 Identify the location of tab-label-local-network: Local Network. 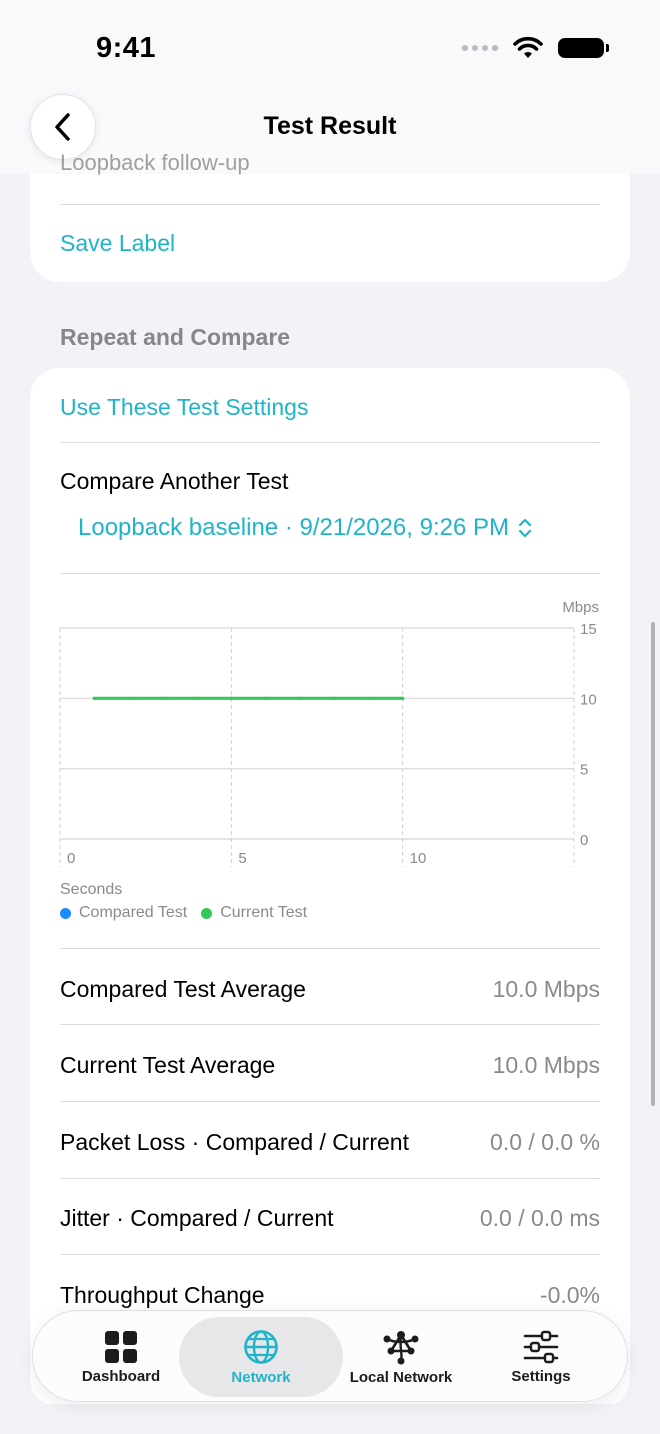
(401, 1377).